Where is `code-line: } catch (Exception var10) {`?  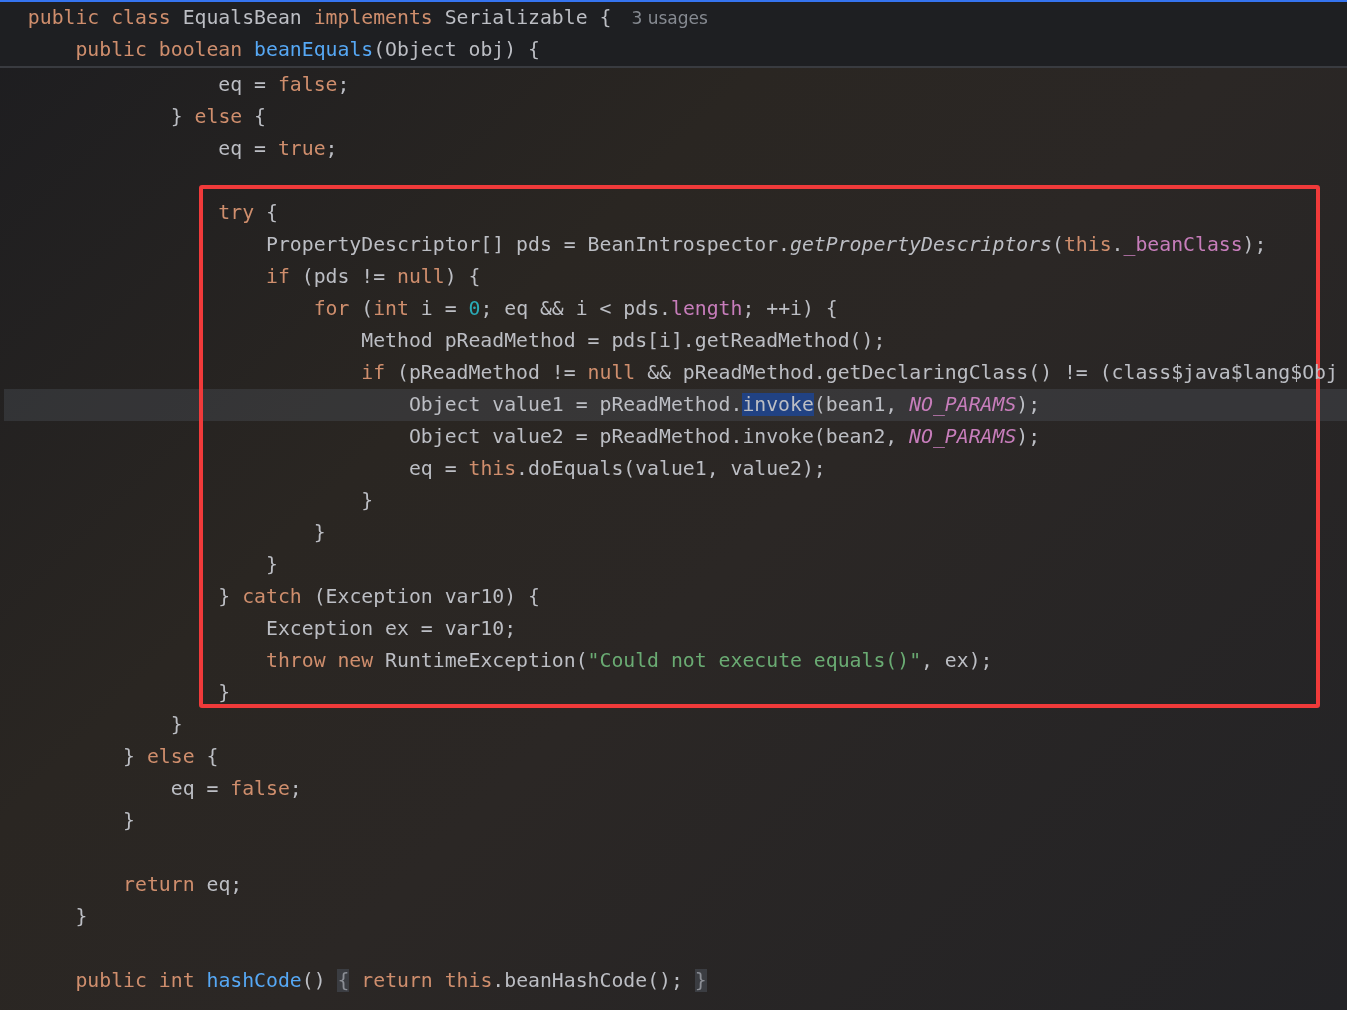 code-line: } catch (Exception var10) { is located at coordinates (378, 597).